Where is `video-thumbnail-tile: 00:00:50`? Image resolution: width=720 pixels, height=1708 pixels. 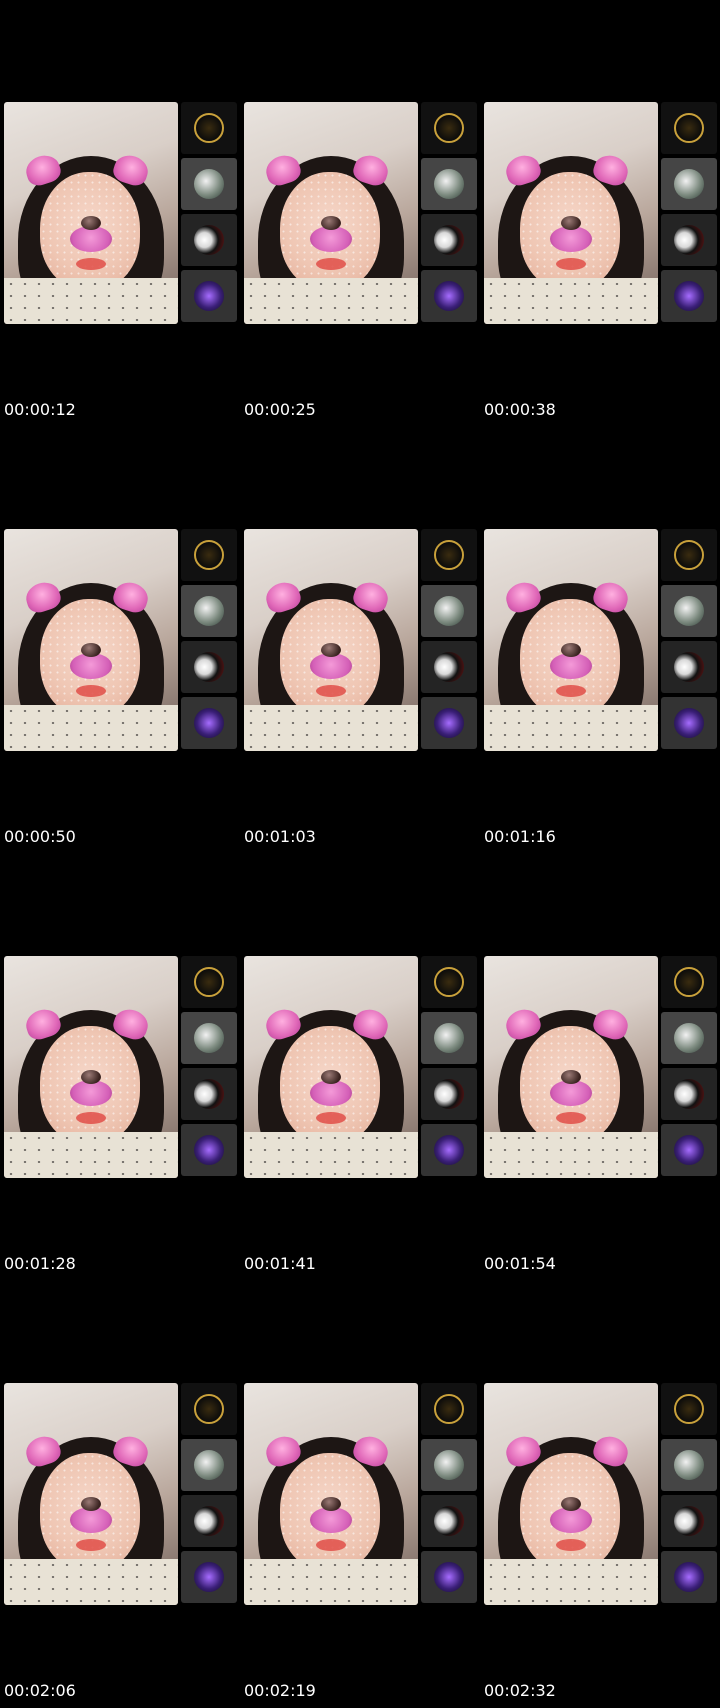
video-thumbnail-tile: 00:00:50 is located at coordinates (120, 640).